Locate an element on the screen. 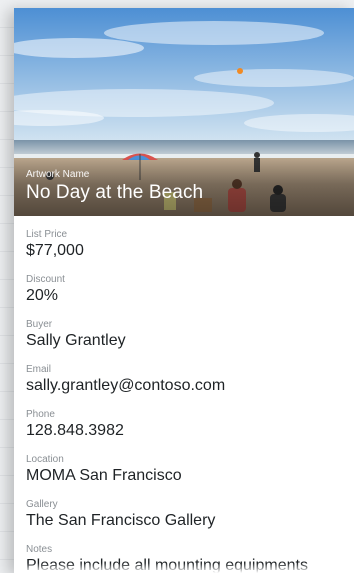 The image size is (354, 573). field-value: 20% is located at coordinates (42, 295).